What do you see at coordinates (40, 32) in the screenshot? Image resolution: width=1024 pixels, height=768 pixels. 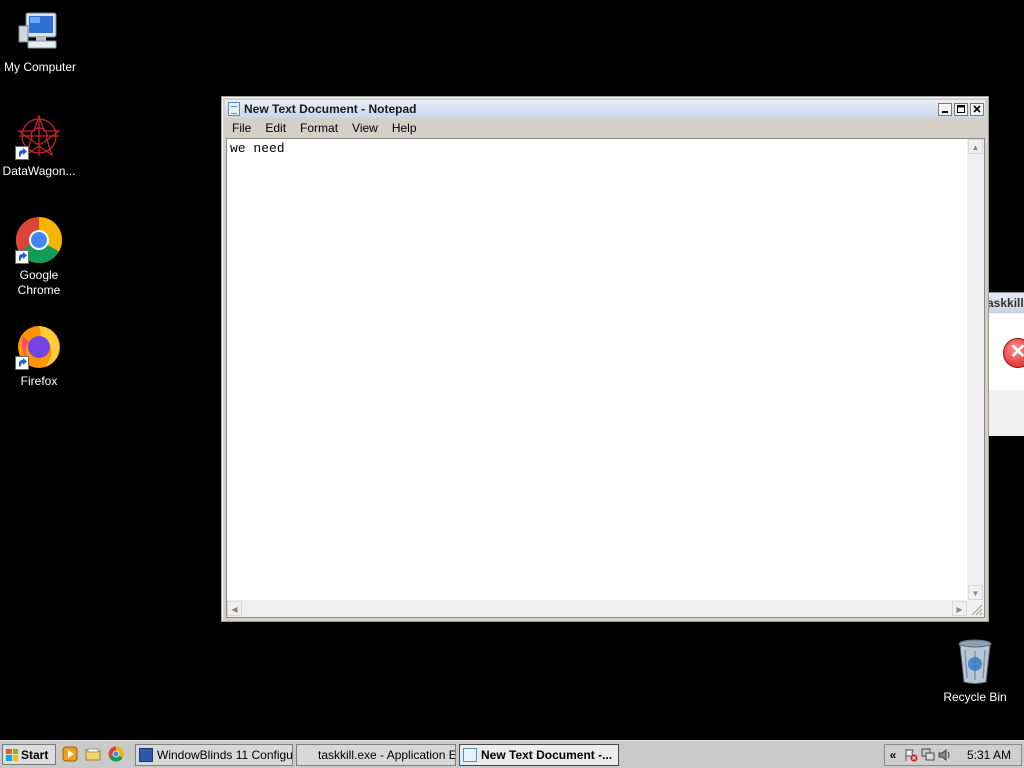 I see `computer-icon` at bounding box center [40, 32].